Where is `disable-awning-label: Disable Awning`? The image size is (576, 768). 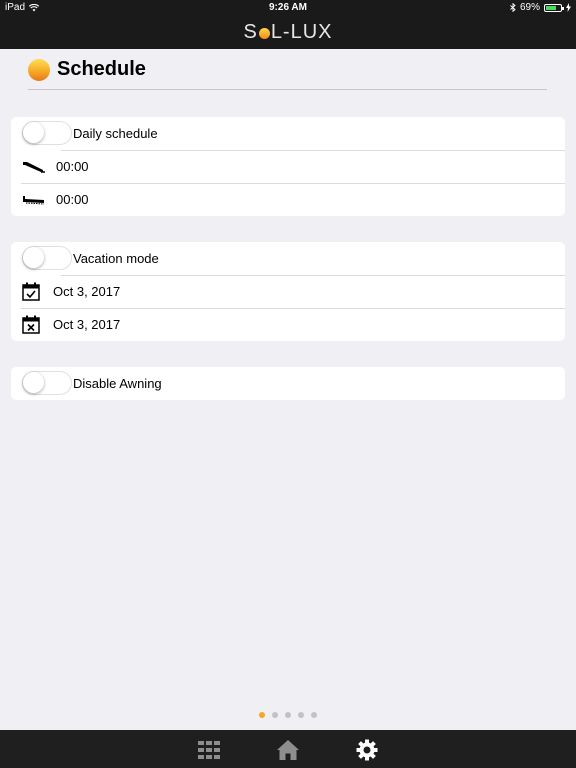
disable-awning-label: Disable Awning is located at coordinates (117, 383).